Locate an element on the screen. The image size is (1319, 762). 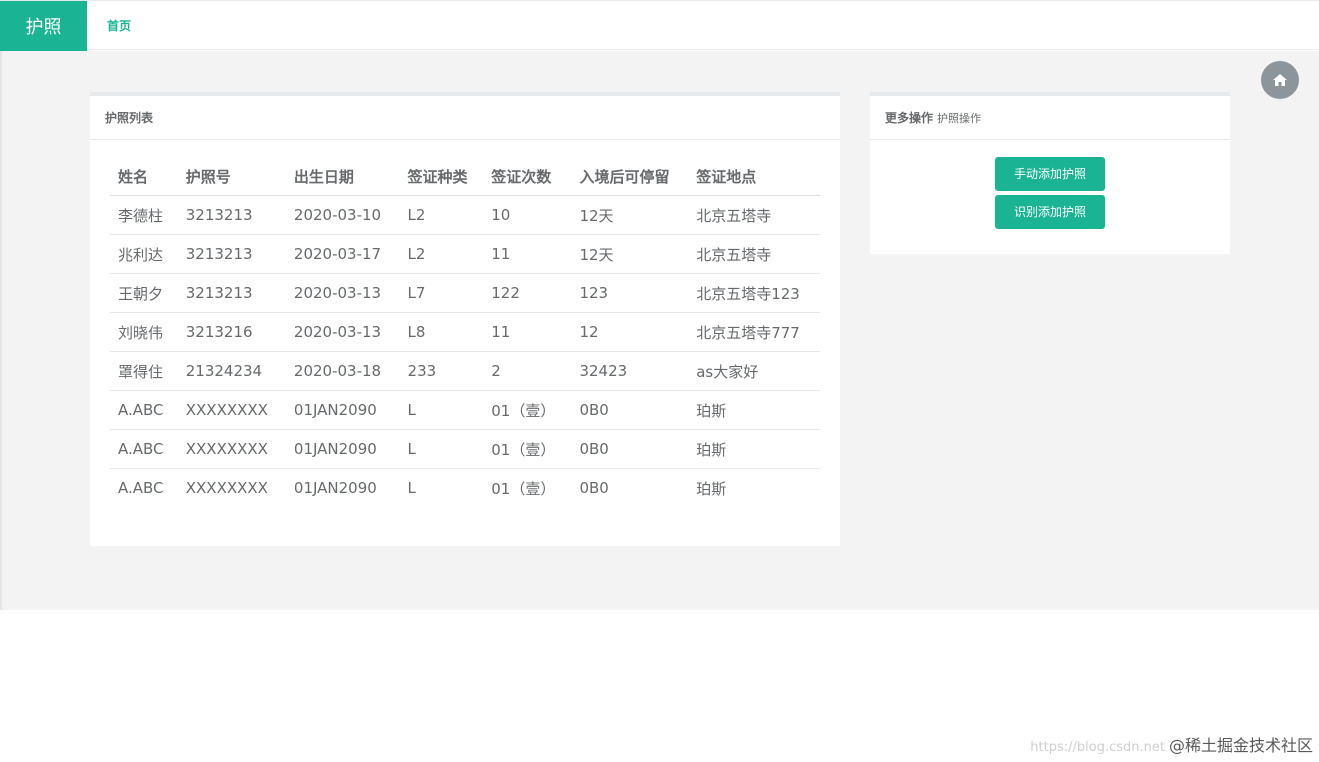
recognize-add-passport-button: 识别添加护照 is located at coordinates (1050, 212).